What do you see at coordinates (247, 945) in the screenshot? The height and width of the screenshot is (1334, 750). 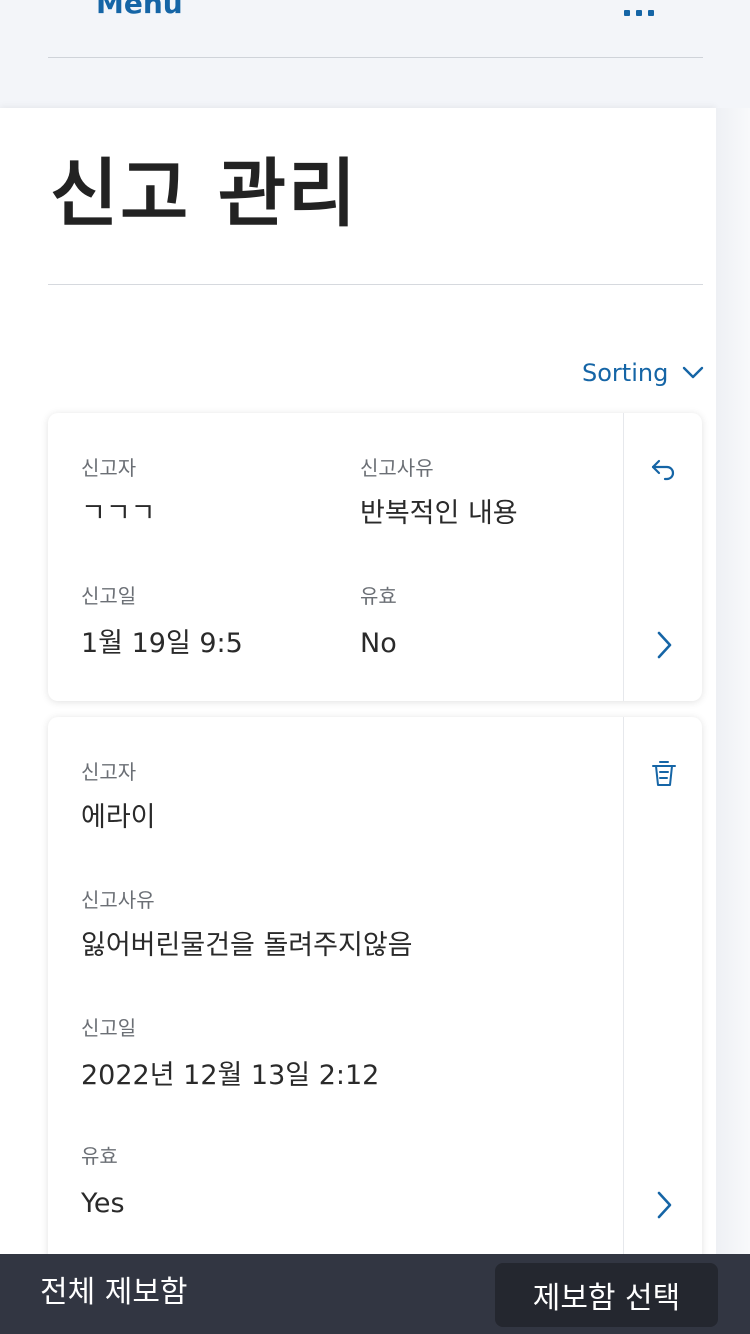 I see `reason-value: 잃어버린물건을 돌려주지않음` at bounding box center [247, 945].